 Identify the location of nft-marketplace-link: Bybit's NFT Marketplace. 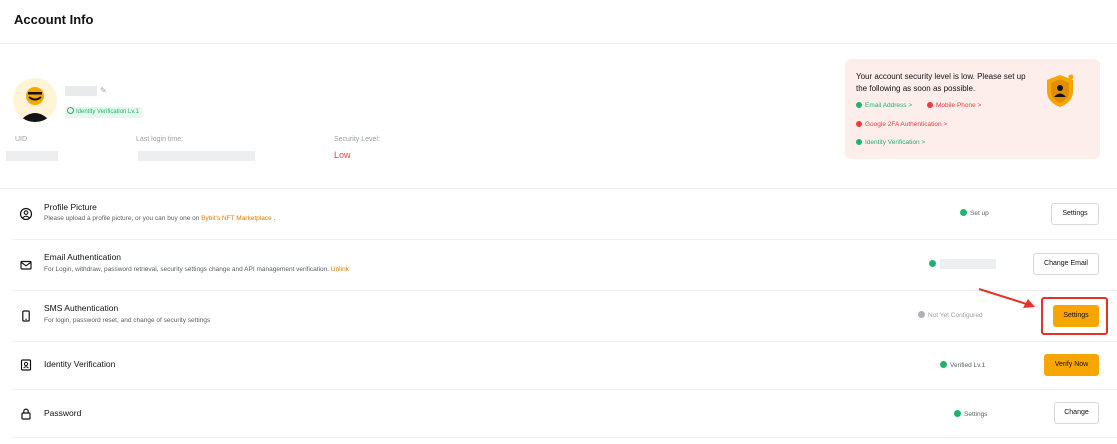
(236, 218).